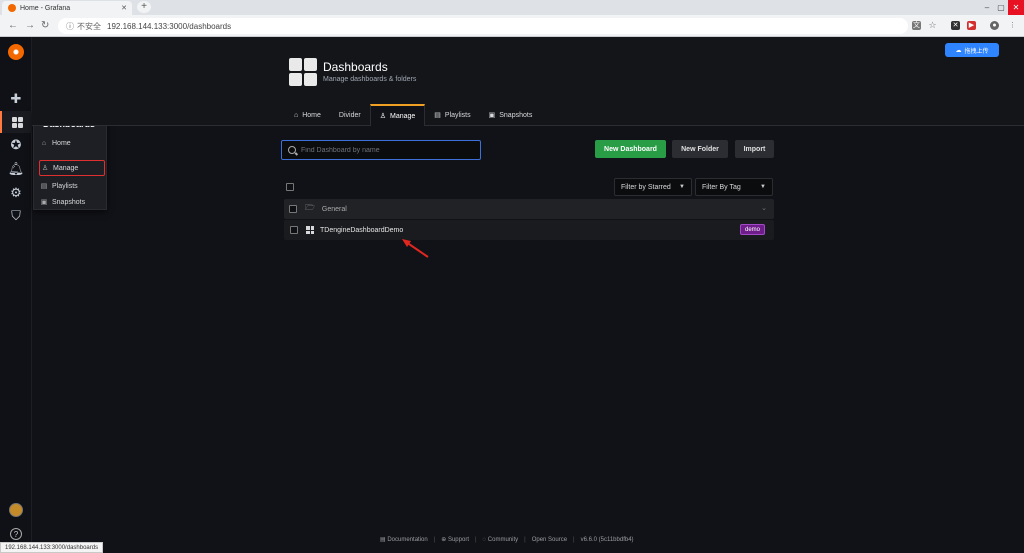 The width and height of the screenshot is (1024, 553). I want to click on dropdown-item-playlists: ▤ Playlists, so click(72, 186).